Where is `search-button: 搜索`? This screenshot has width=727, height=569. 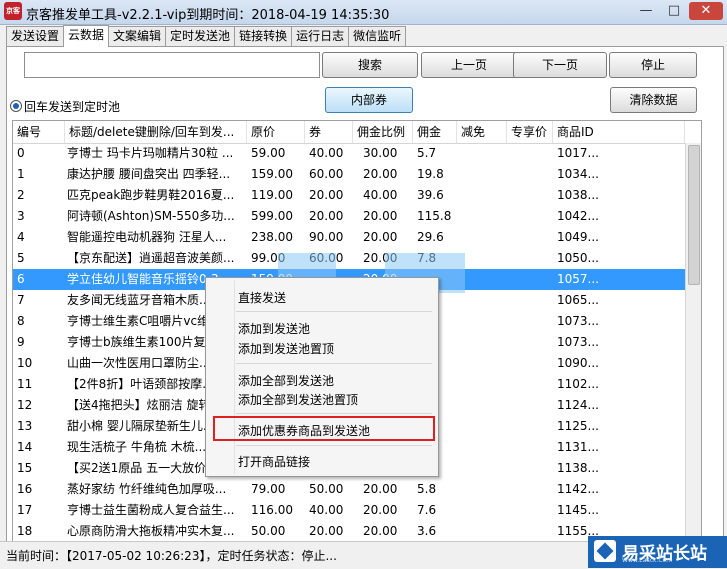 search-button: 搜索 is located at coordinates (370, 65).